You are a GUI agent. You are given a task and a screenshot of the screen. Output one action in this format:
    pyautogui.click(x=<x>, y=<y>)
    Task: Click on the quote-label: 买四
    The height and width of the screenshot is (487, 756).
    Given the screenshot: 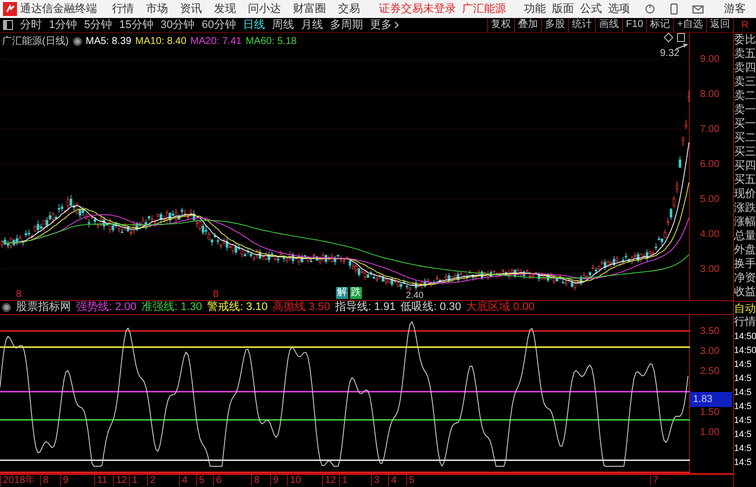 What is the action you would take?
    pyautogui.click(x=745, y=166)
    